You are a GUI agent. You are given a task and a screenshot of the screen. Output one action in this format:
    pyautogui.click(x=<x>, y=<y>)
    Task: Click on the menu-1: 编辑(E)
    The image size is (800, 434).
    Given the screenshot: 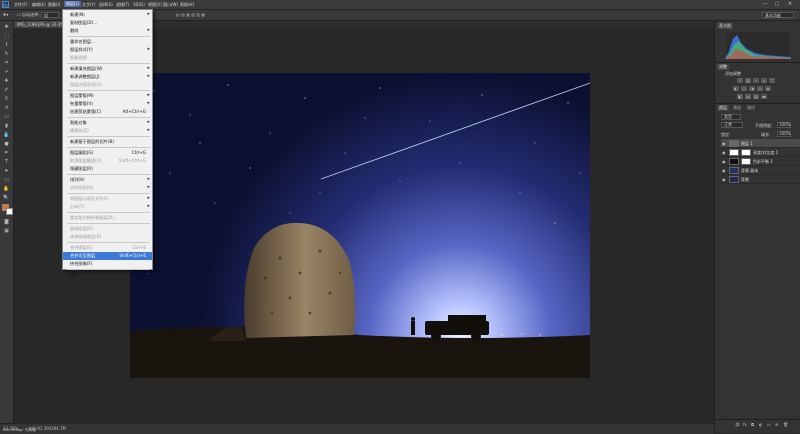 What is the action you would take?
    pyautogui.click(x=39, y=5)
    